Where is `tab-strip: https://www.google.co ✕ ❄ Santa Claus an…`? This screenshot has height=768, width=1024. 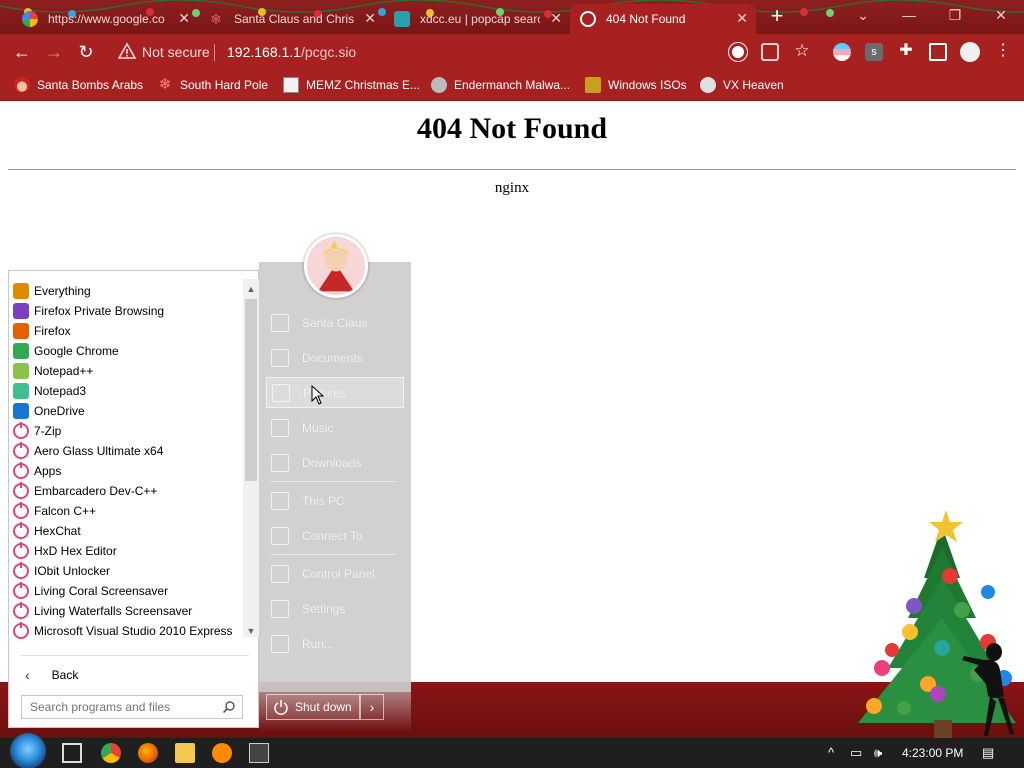 tab-strip: https://www.google.co ✕ ❄ Santa Claus an… is located at coordinates (512, 17).